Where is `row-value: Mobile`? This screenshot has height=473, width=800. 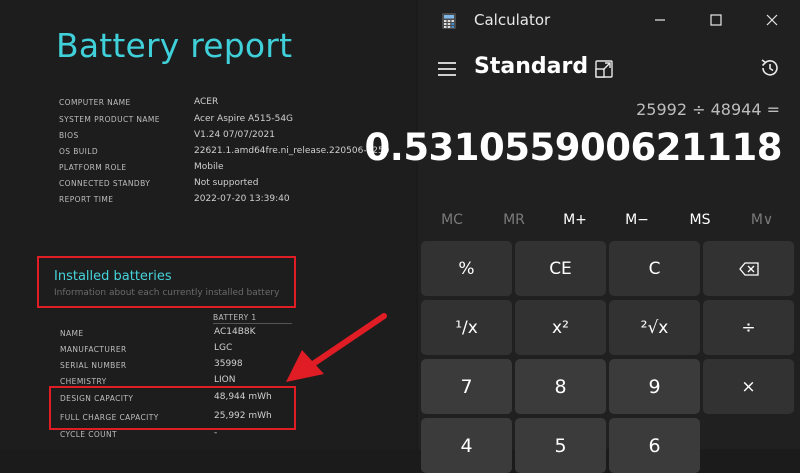
row-value: Mobile is located at coordinates (209, 167).